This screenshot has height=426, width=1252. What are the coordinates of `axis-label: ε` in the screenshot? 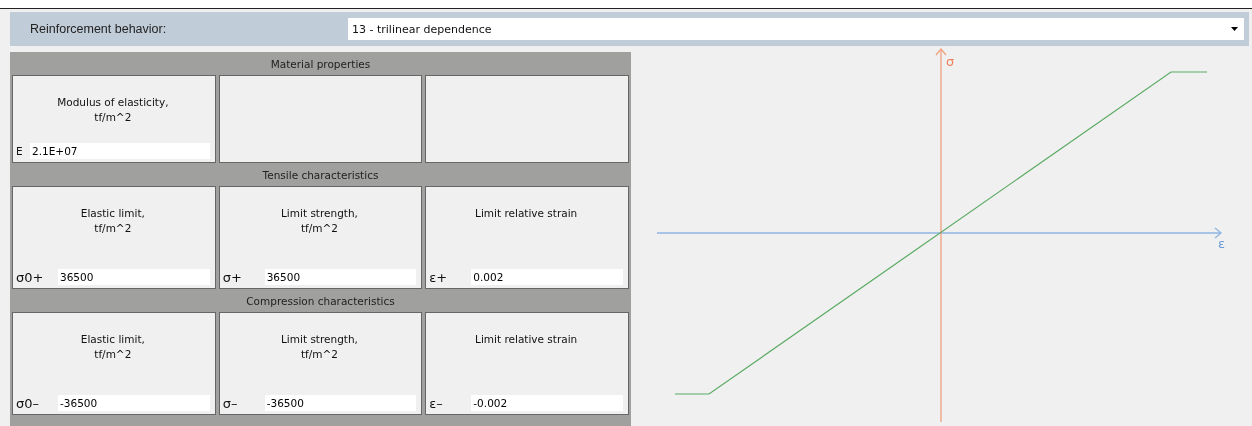 It's located at (1222, 243).